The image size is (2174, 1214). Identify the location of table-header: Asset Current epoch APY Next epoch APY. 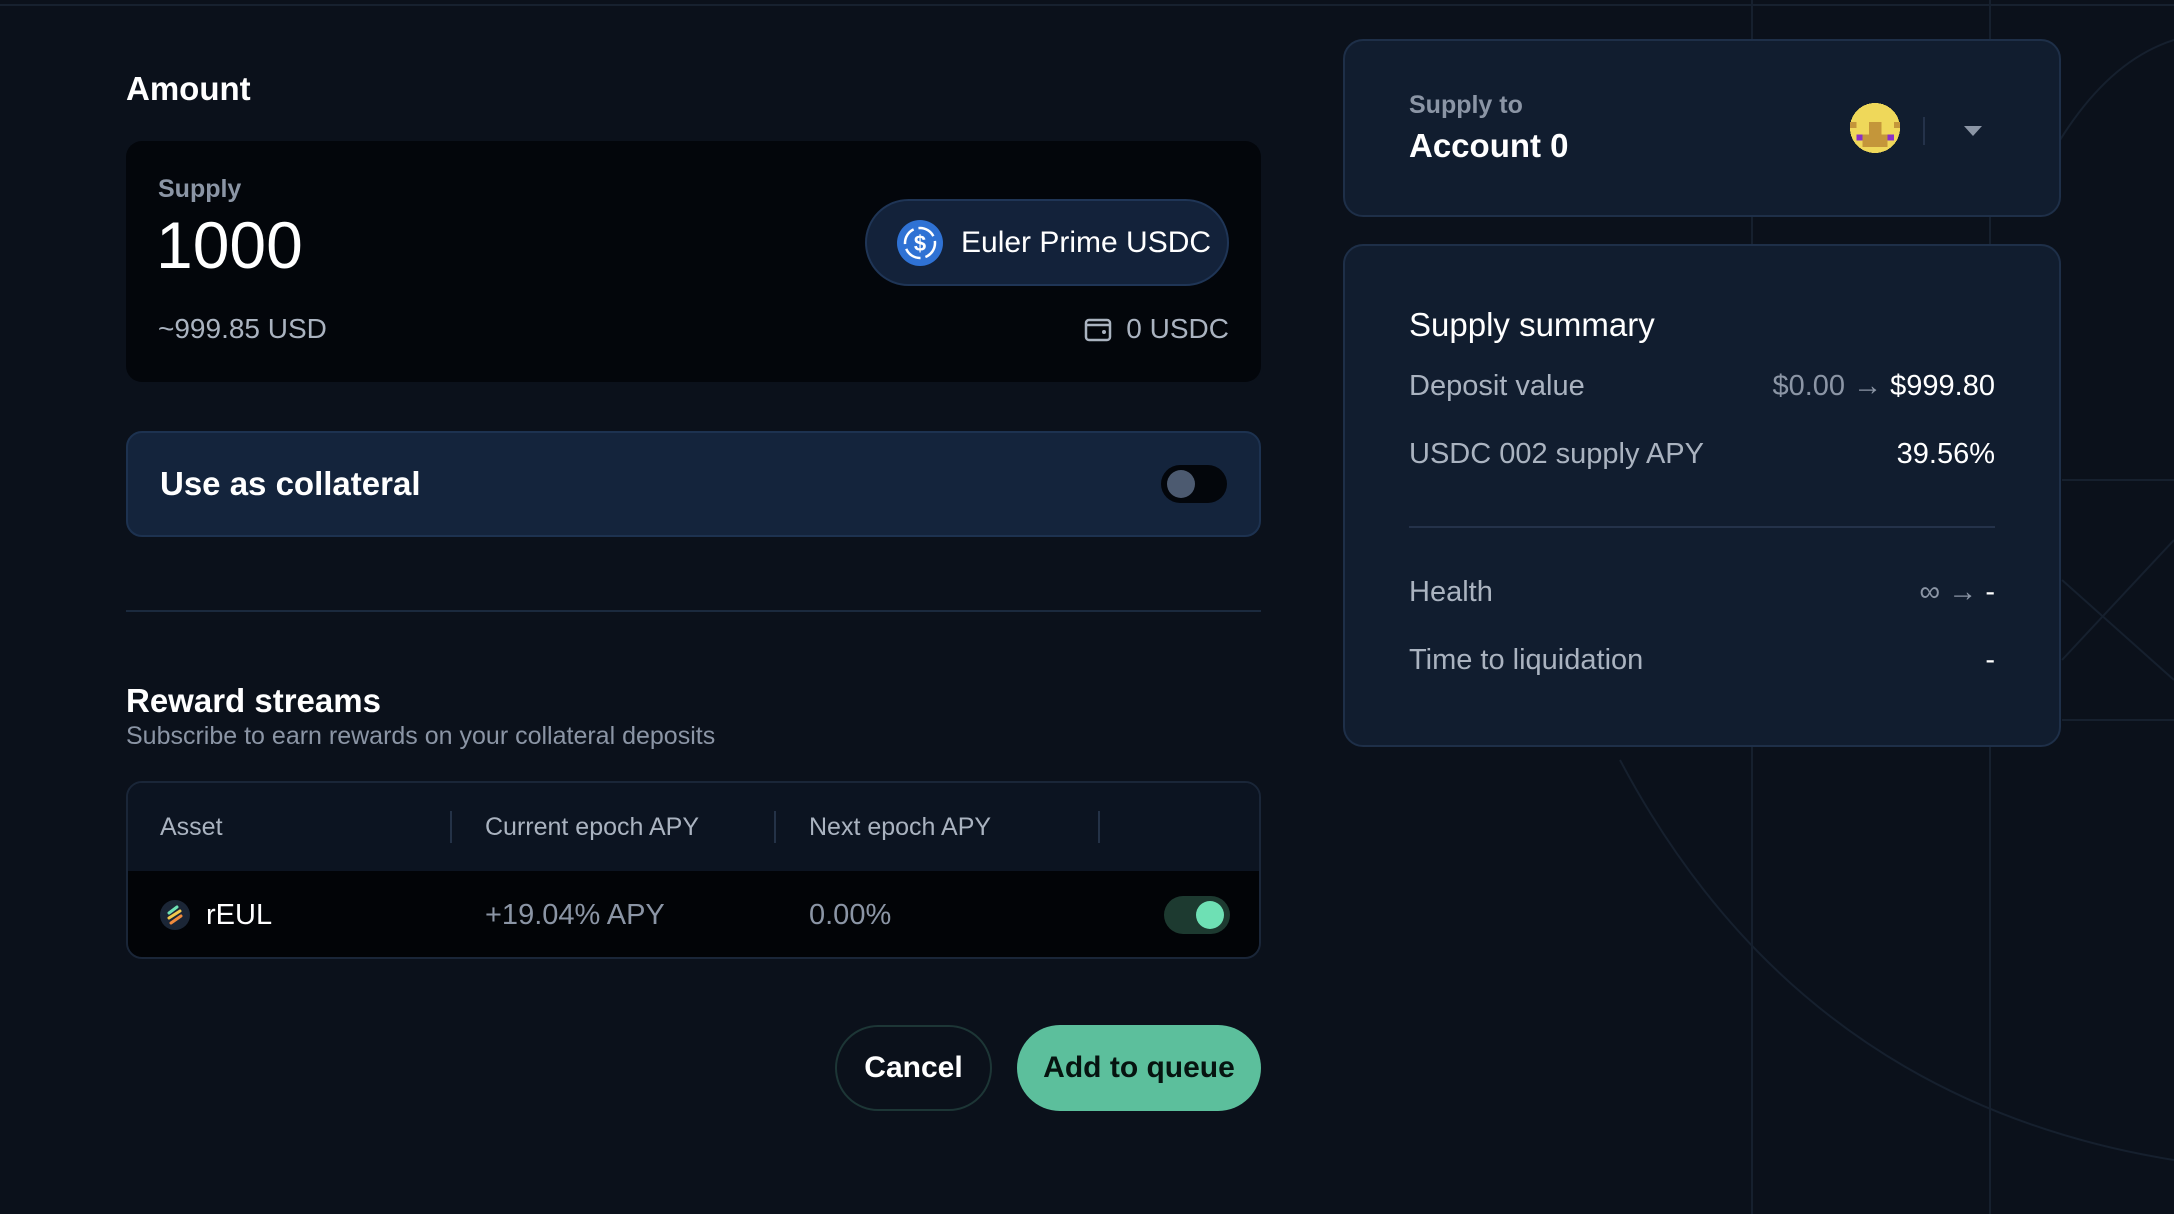
(693, 827).